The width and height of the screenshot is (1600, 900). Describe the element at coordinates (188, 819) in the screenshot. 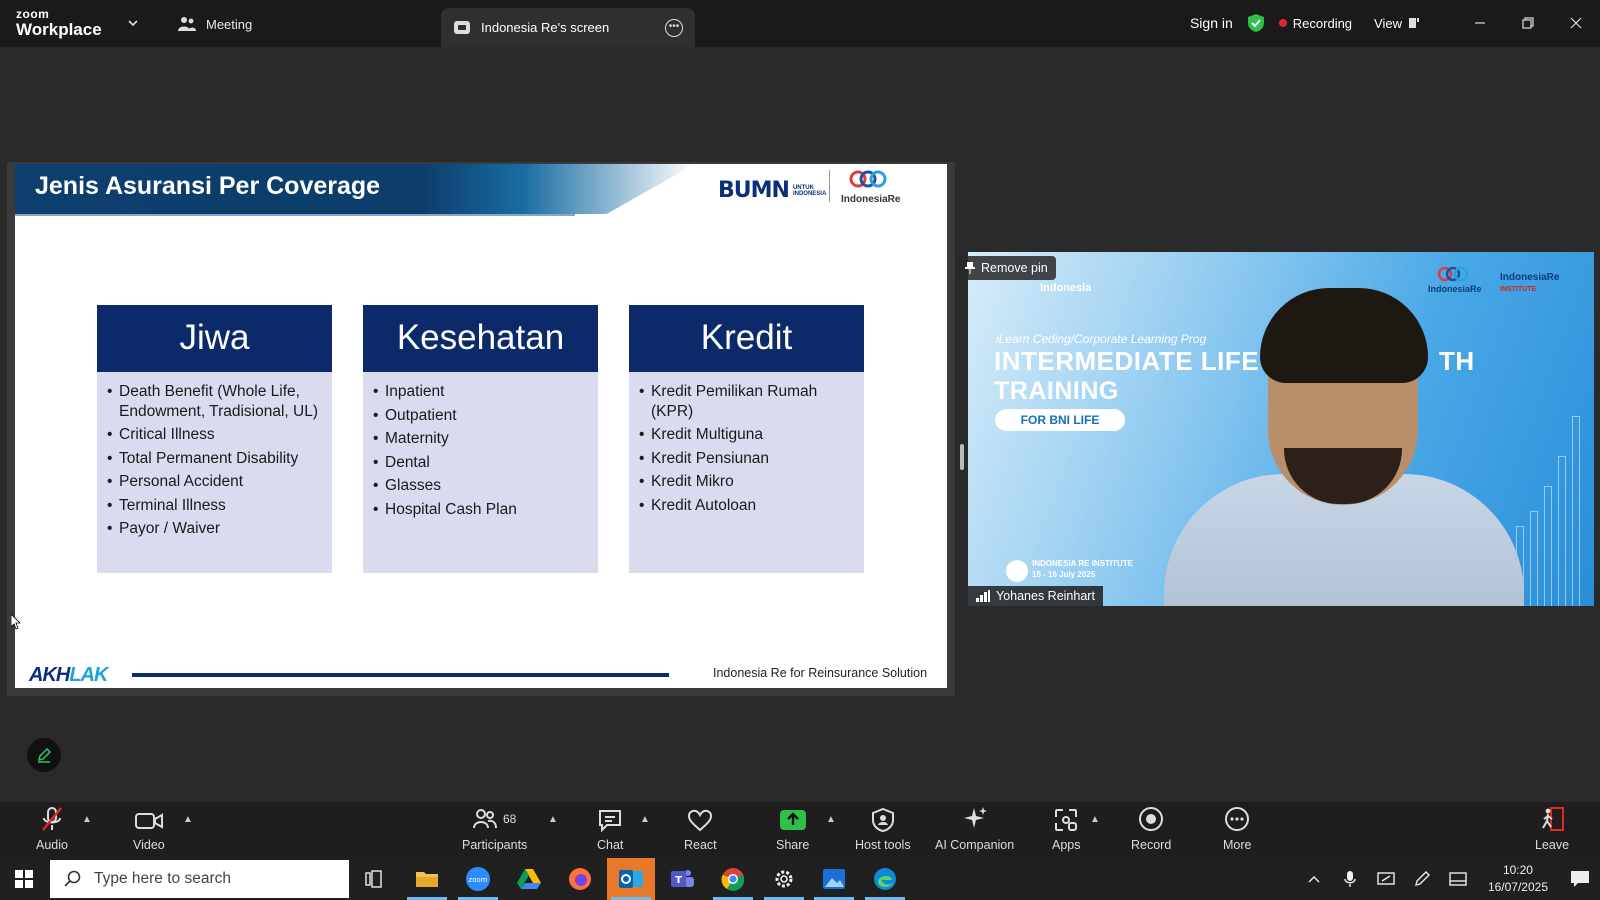

I see `video-options-caret-icon: ▲` at that location.